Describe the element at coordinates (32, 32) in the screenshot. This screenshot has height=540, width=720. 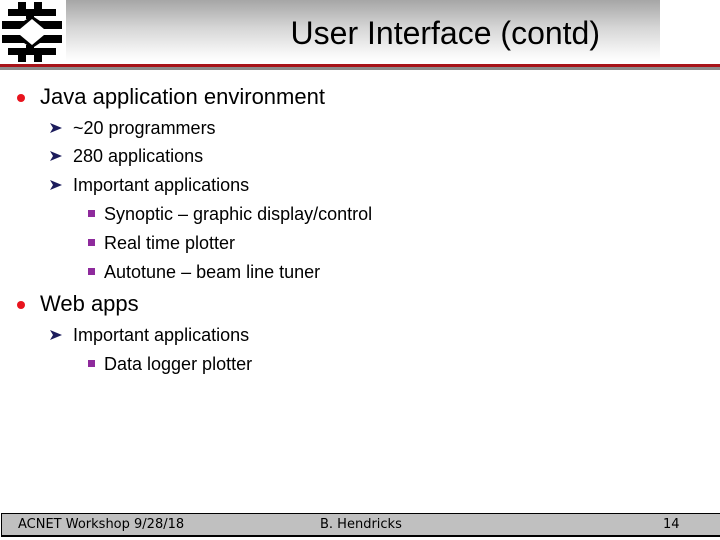
I see `fermilab-logo-icon` at that location.